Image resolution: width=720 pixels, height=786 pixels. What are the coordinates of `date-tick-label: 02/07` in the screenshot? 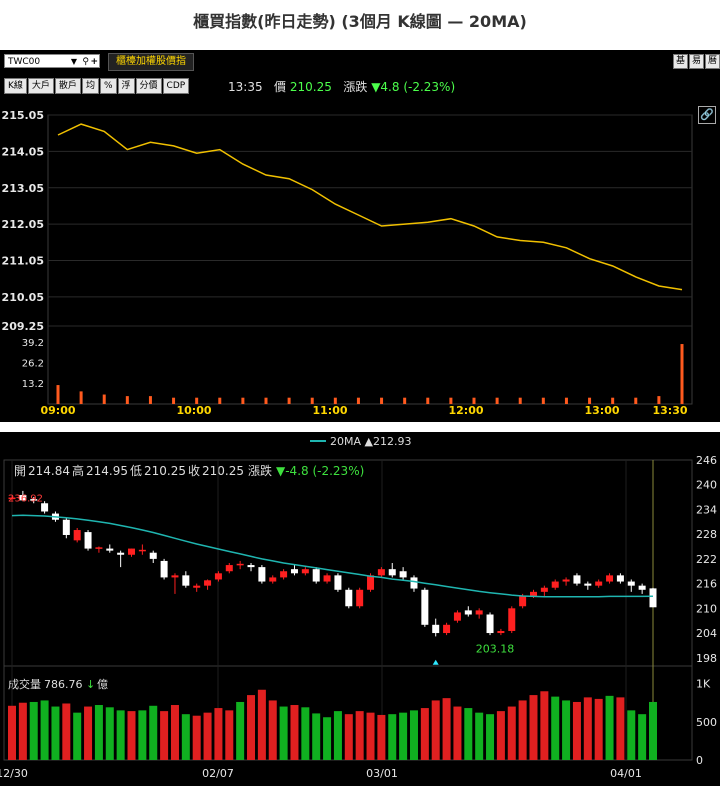 It's located at (218, 773).